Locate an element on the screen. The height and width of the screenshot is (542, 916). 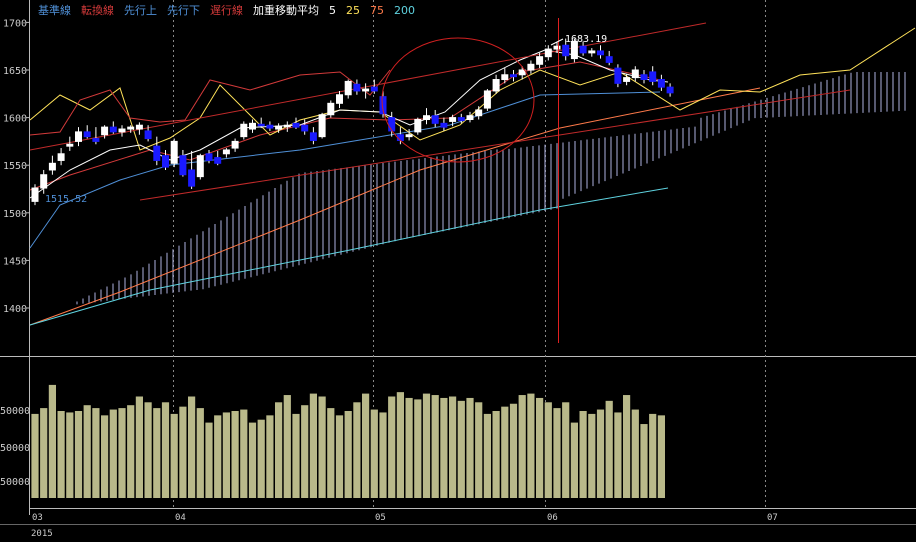
legend-item: 25 is located at coordinates (353, 10).